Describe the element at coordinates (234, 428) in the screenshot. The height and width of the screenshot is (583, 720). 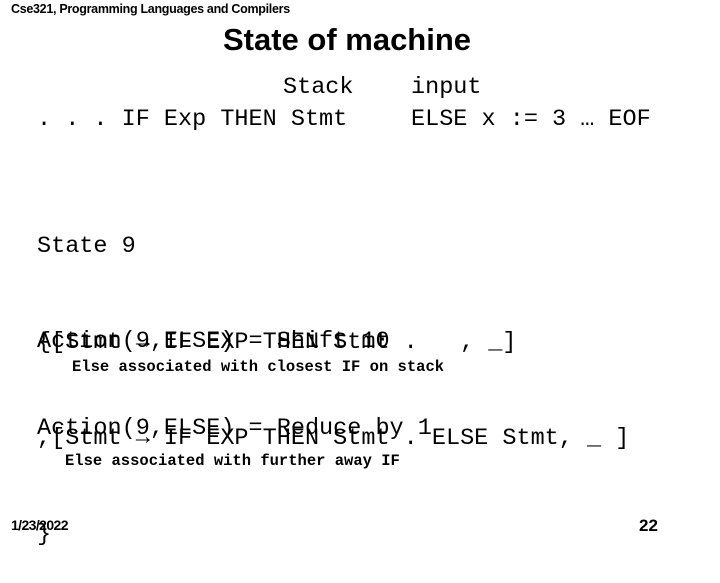
I see `action-reduce: Action(9,ELSE) = Reduce by 1` at that location.